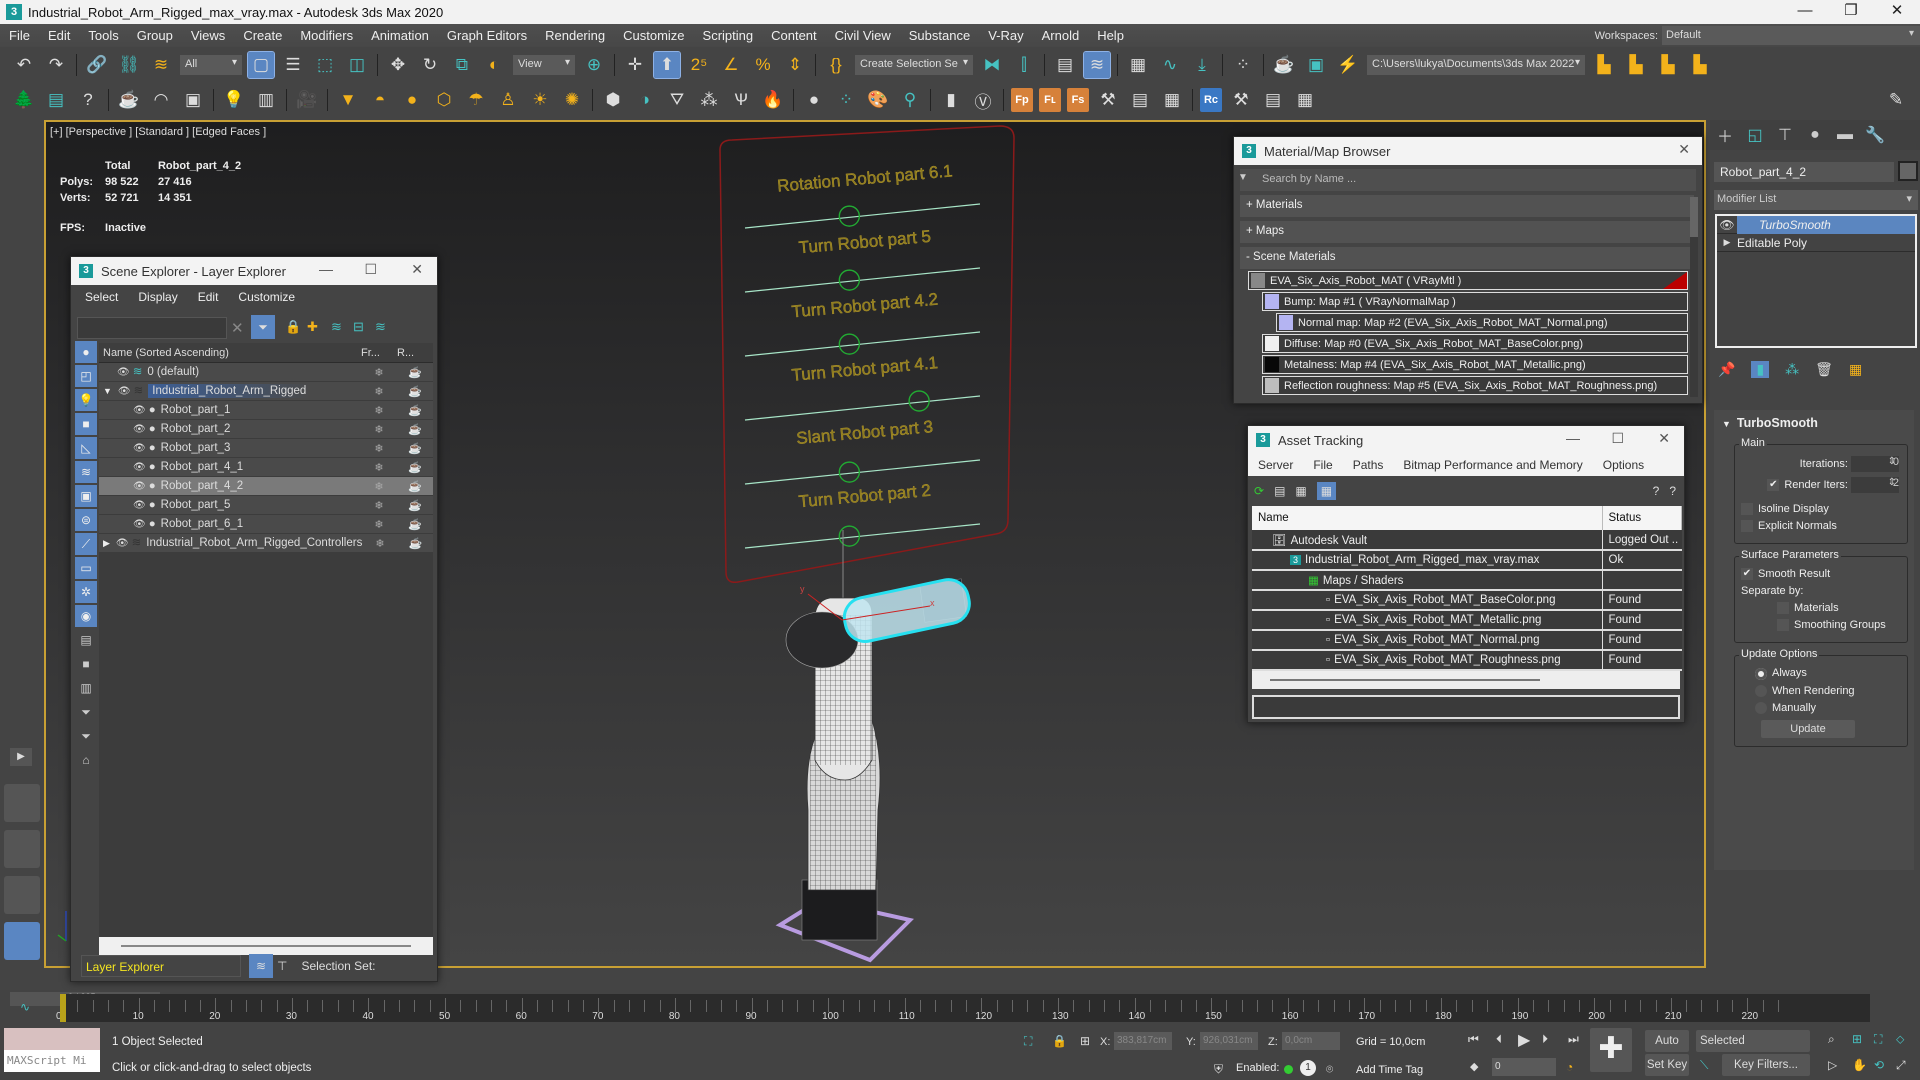 The height and width of the screenshot is (1080, 1920). What do you see at coordinates (357, 65) in the screenshot?
I see `window-crossing-icon: ◫` at bounding box center [357, 65].